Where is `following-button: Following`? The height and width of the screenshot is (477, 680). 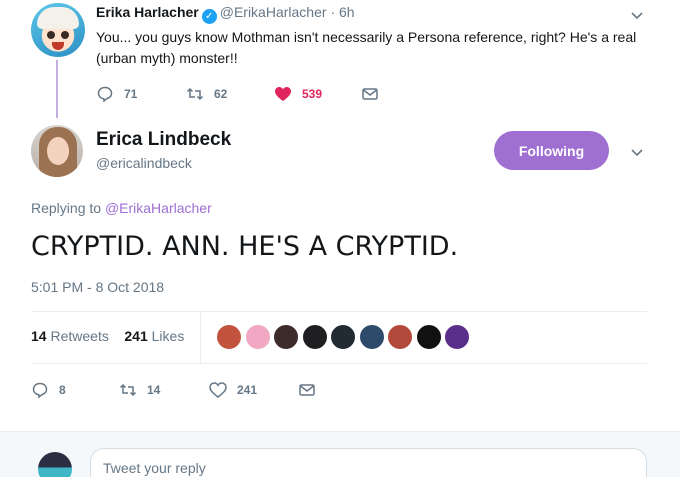
following-button: Following is located at coordinates (551, 150).